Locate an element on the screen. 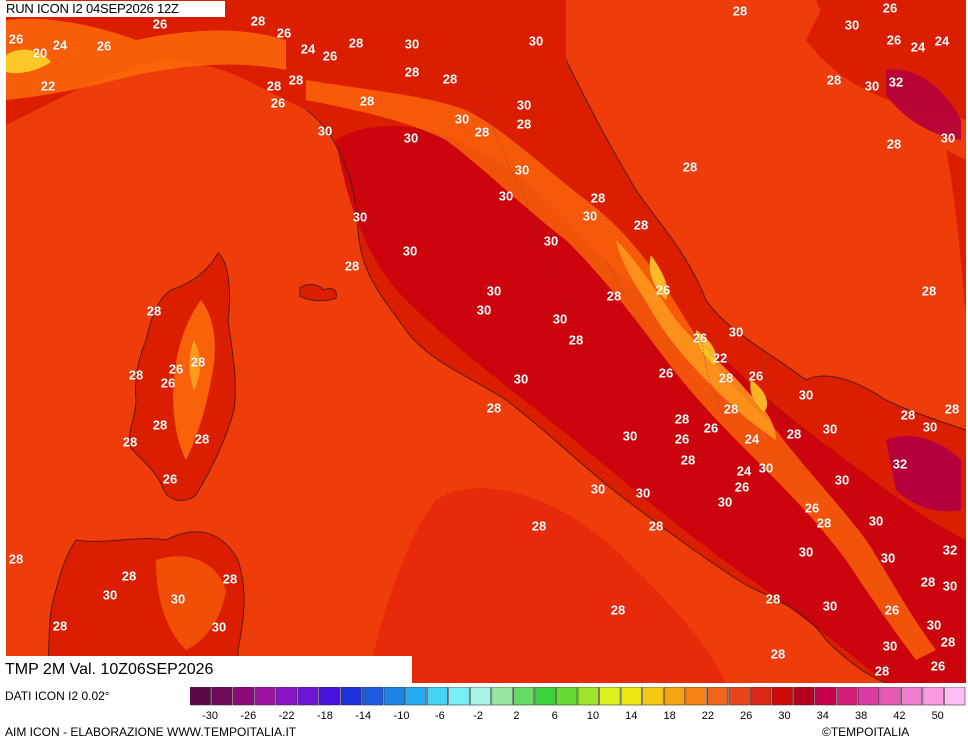 This screenshot has width=968, height=745. scale-tick-label: 2 is located at coordinates (516, 716).